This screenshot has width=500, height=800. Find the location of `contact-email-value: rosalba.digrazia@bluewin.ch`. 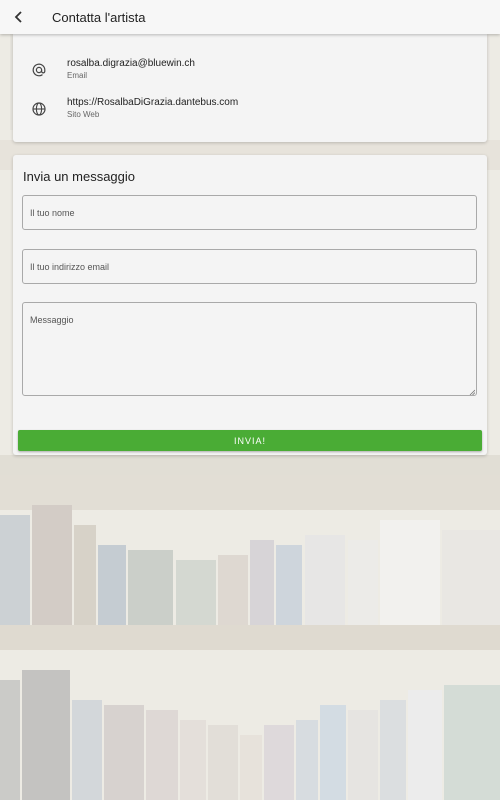

contact-email-value: rosalba.digrazia@bluewin.ch is located at coordinates (131, 63).